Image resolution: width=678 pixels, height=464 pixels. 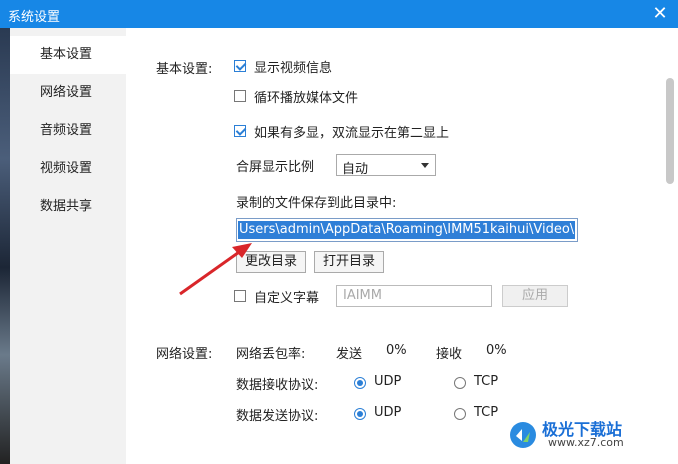 I want to click on watermark: 极光下载站 www.xz7.com, so click(x=588, y=436).